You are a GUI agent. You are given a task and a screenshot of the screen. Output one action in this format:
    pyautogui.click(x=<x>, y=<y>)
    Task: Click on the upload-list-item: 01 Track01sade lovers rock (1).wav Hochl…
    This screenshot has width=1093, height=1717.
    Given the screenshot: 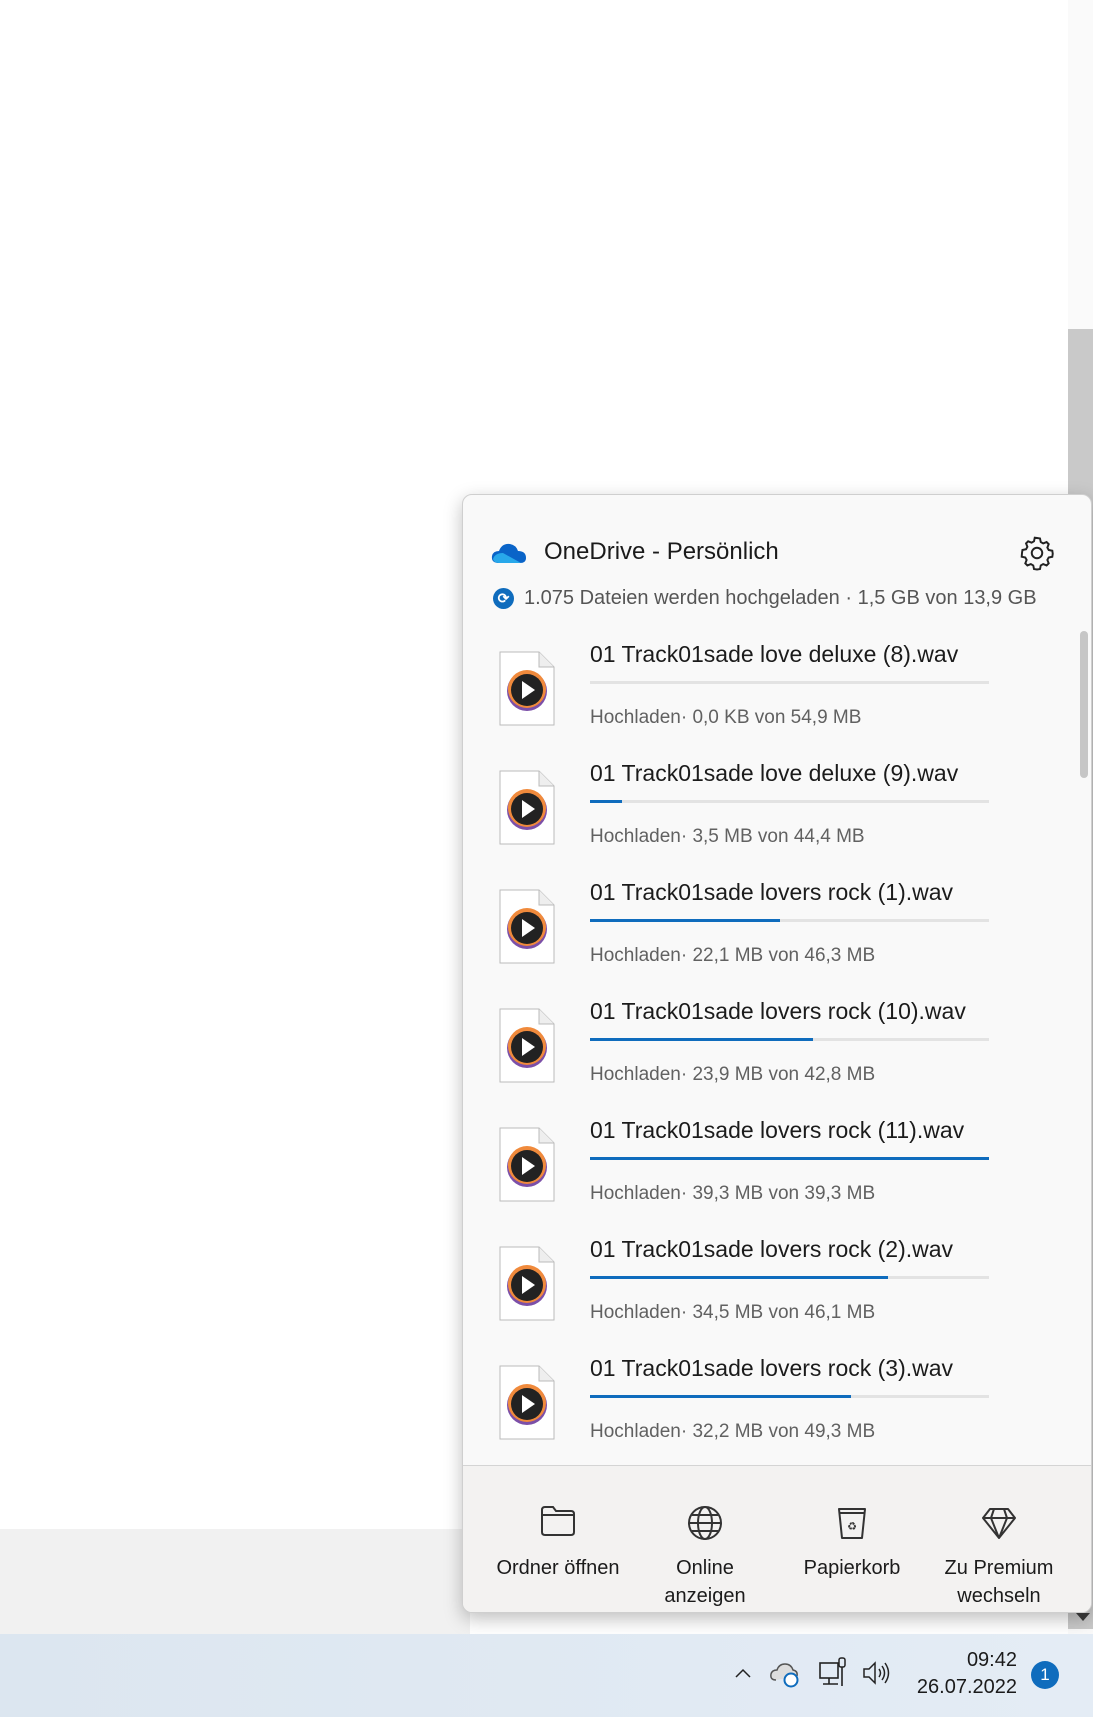 What is the action you would take?
    pyautogui.click(x=768, y=938)
    